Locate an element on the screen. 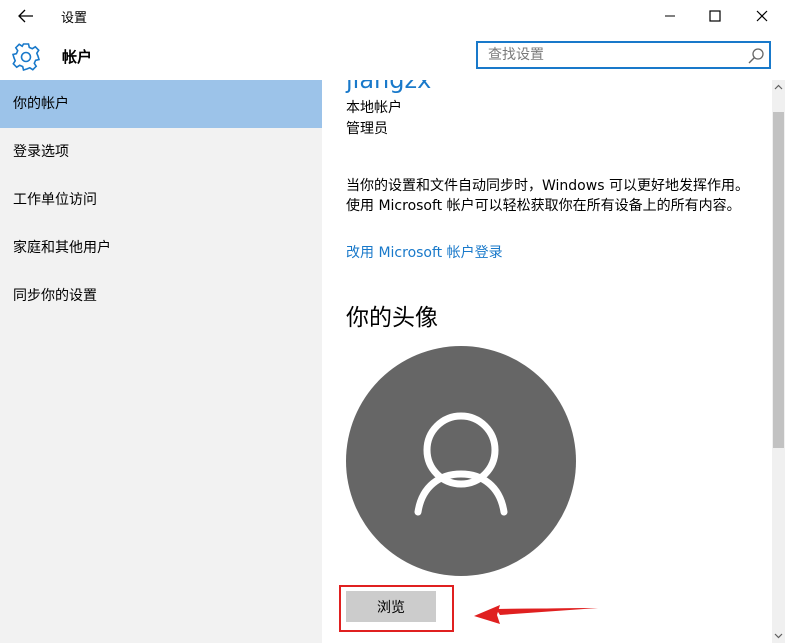 The height and width of the screenshot is (643, 785). page-header: 帐户 is located at coordinates (392, 56).